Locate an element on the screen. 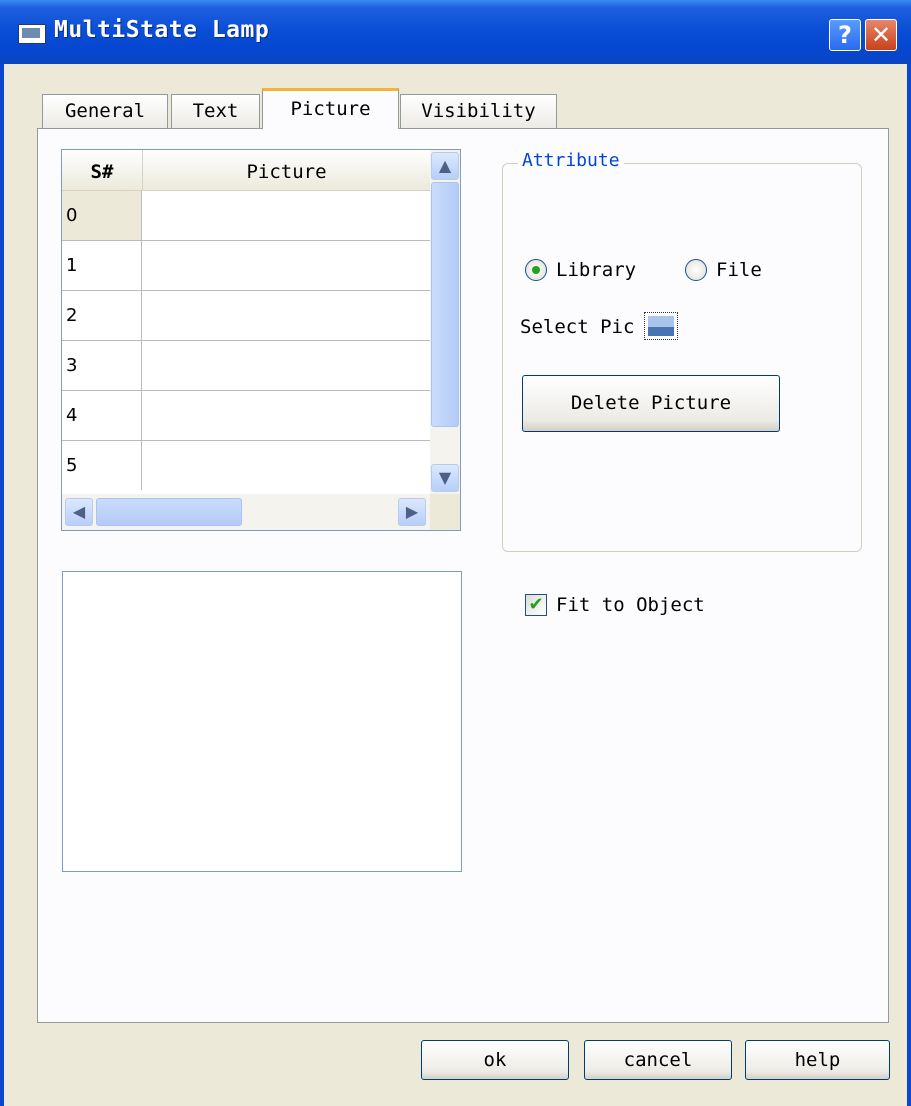 This screenshot has height=1106, width=911. fit-to-object-checkbox: ✔ is located at coordinates (536, 605).